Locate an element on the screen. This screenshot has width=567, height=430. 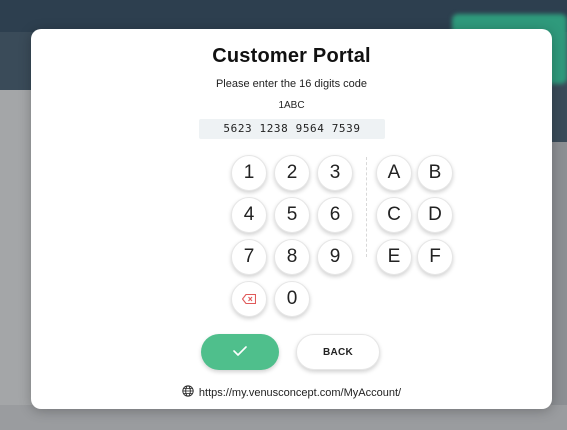
confirm-button is located at coordinates (240, 352).